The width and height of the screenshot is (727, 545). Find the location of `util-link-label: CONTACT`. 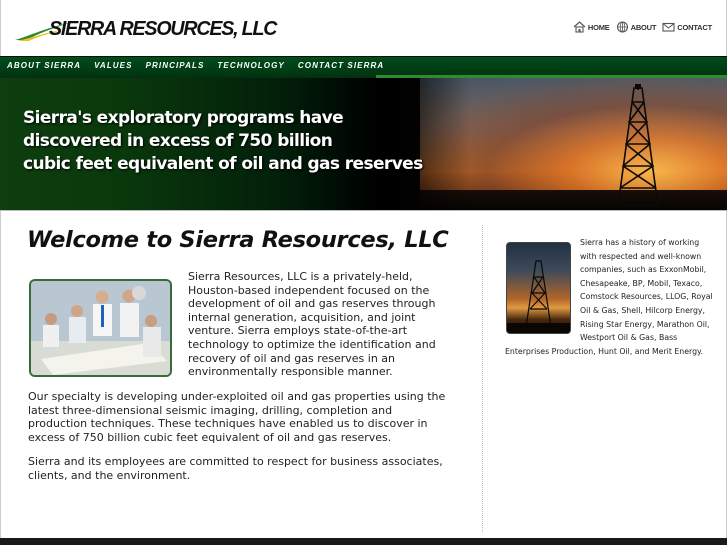

util-link-label: CONTACT is located at coordinates (694, 27).